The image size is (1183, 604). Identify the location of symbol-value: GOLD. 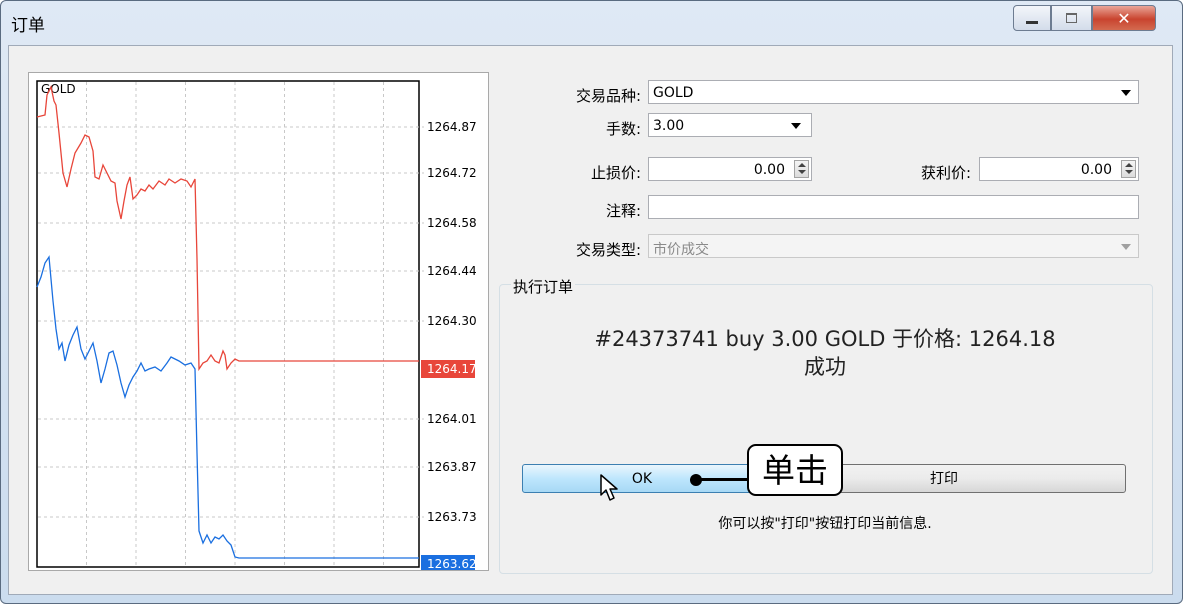
(673, 93).